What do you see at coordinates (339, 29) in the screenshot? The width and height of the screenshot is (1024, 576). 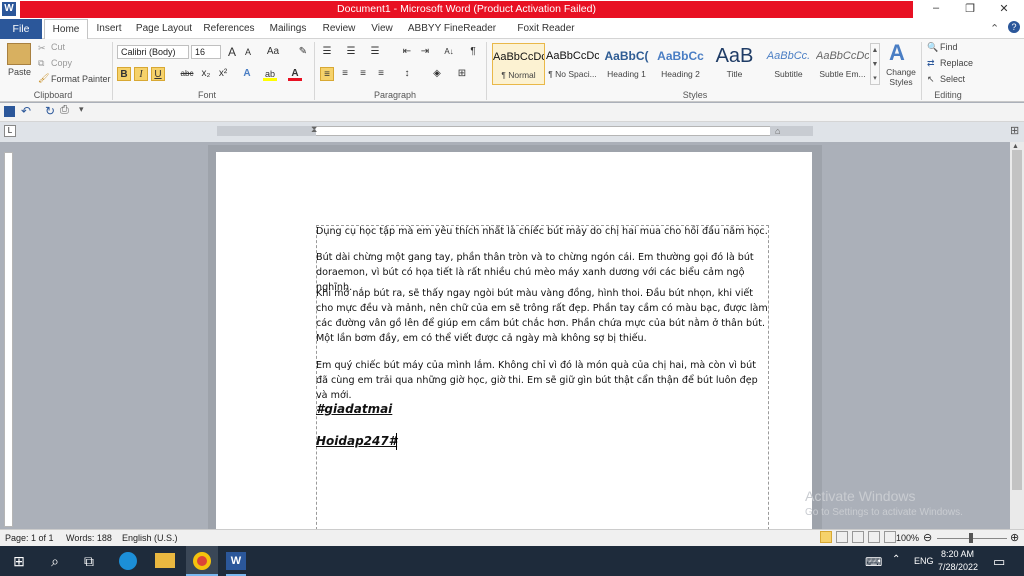 I see `tab-review: Review` at bounding box center [339, 29].